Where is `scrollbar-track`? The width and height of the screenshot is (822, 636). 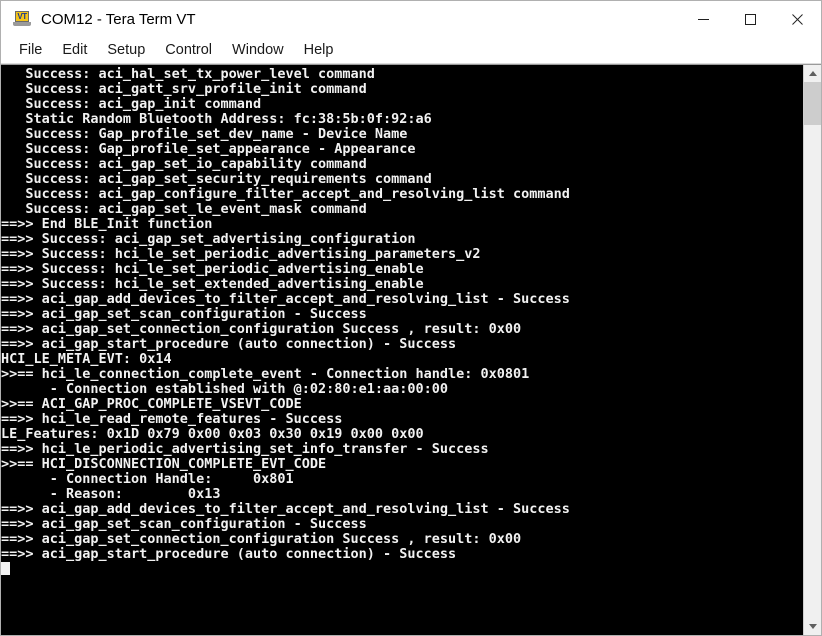
scrollbar-track is located at coordinates (812, 350).